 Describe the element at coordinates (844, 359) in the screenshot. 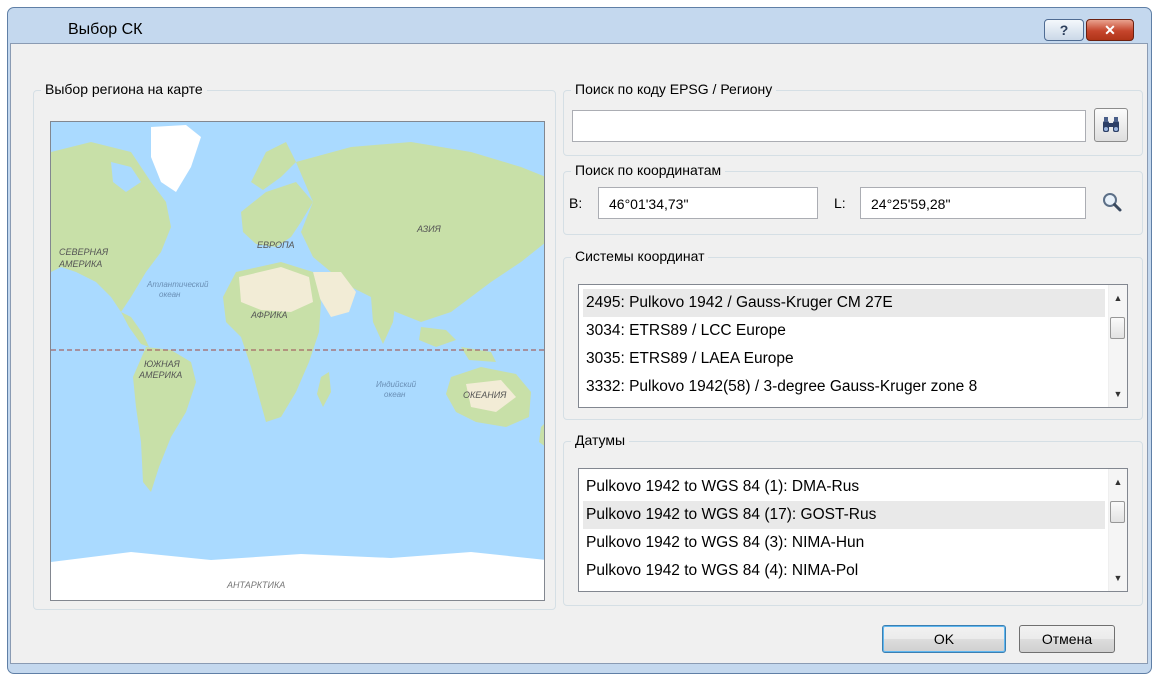

I see `crs-list-item: 3035: ETRS89 / LAEA Europe` at that location.